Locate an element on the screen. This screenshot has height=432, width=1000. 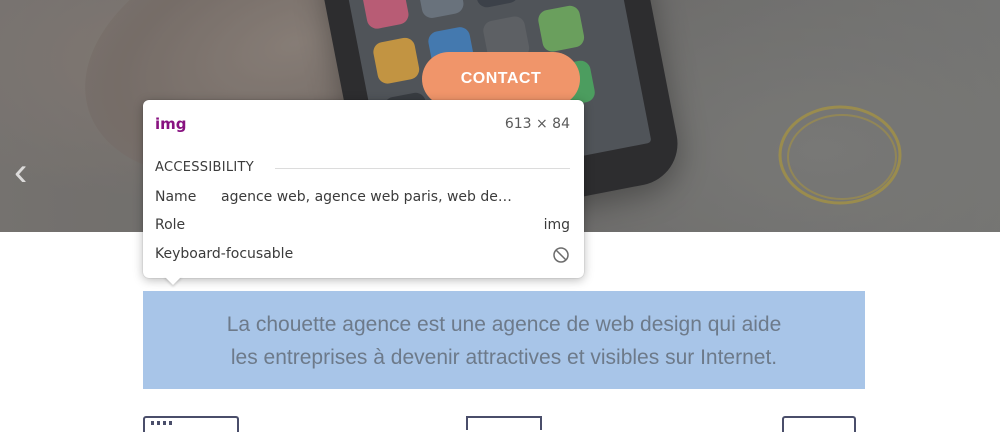
feature-icon-right is located at coordinates (819, 424).